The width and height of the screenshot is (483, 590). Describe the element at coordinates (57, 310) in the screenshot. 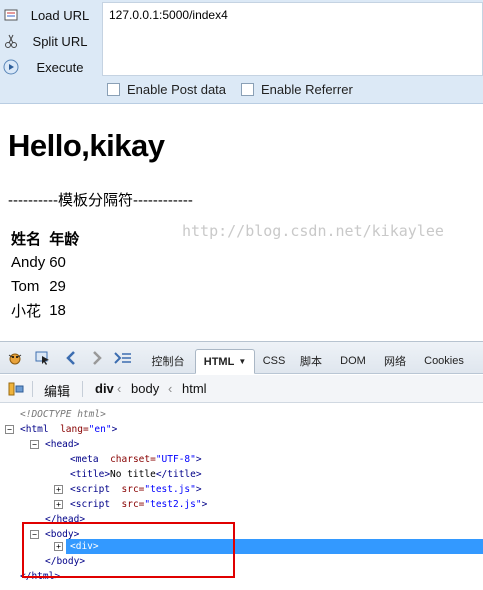

I see `cell-age: 18` at that location.